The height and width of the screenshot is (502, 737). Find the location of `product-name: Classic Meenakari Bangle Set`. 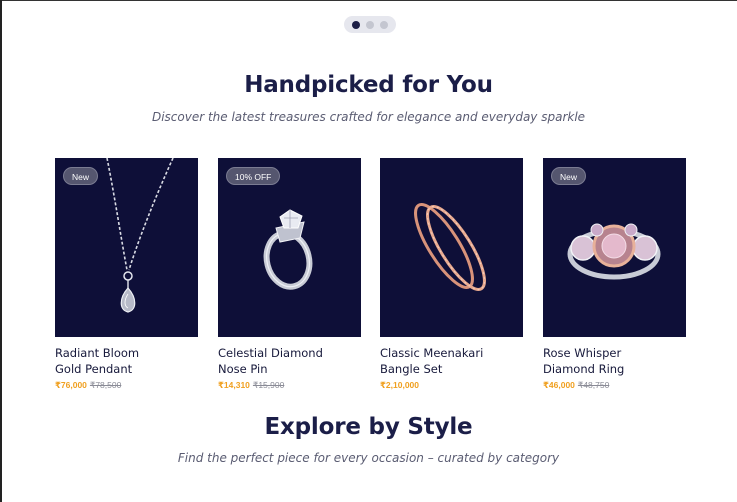

product-name: Classic Meenakari Bangle Set is located at coordinates (451, 361).